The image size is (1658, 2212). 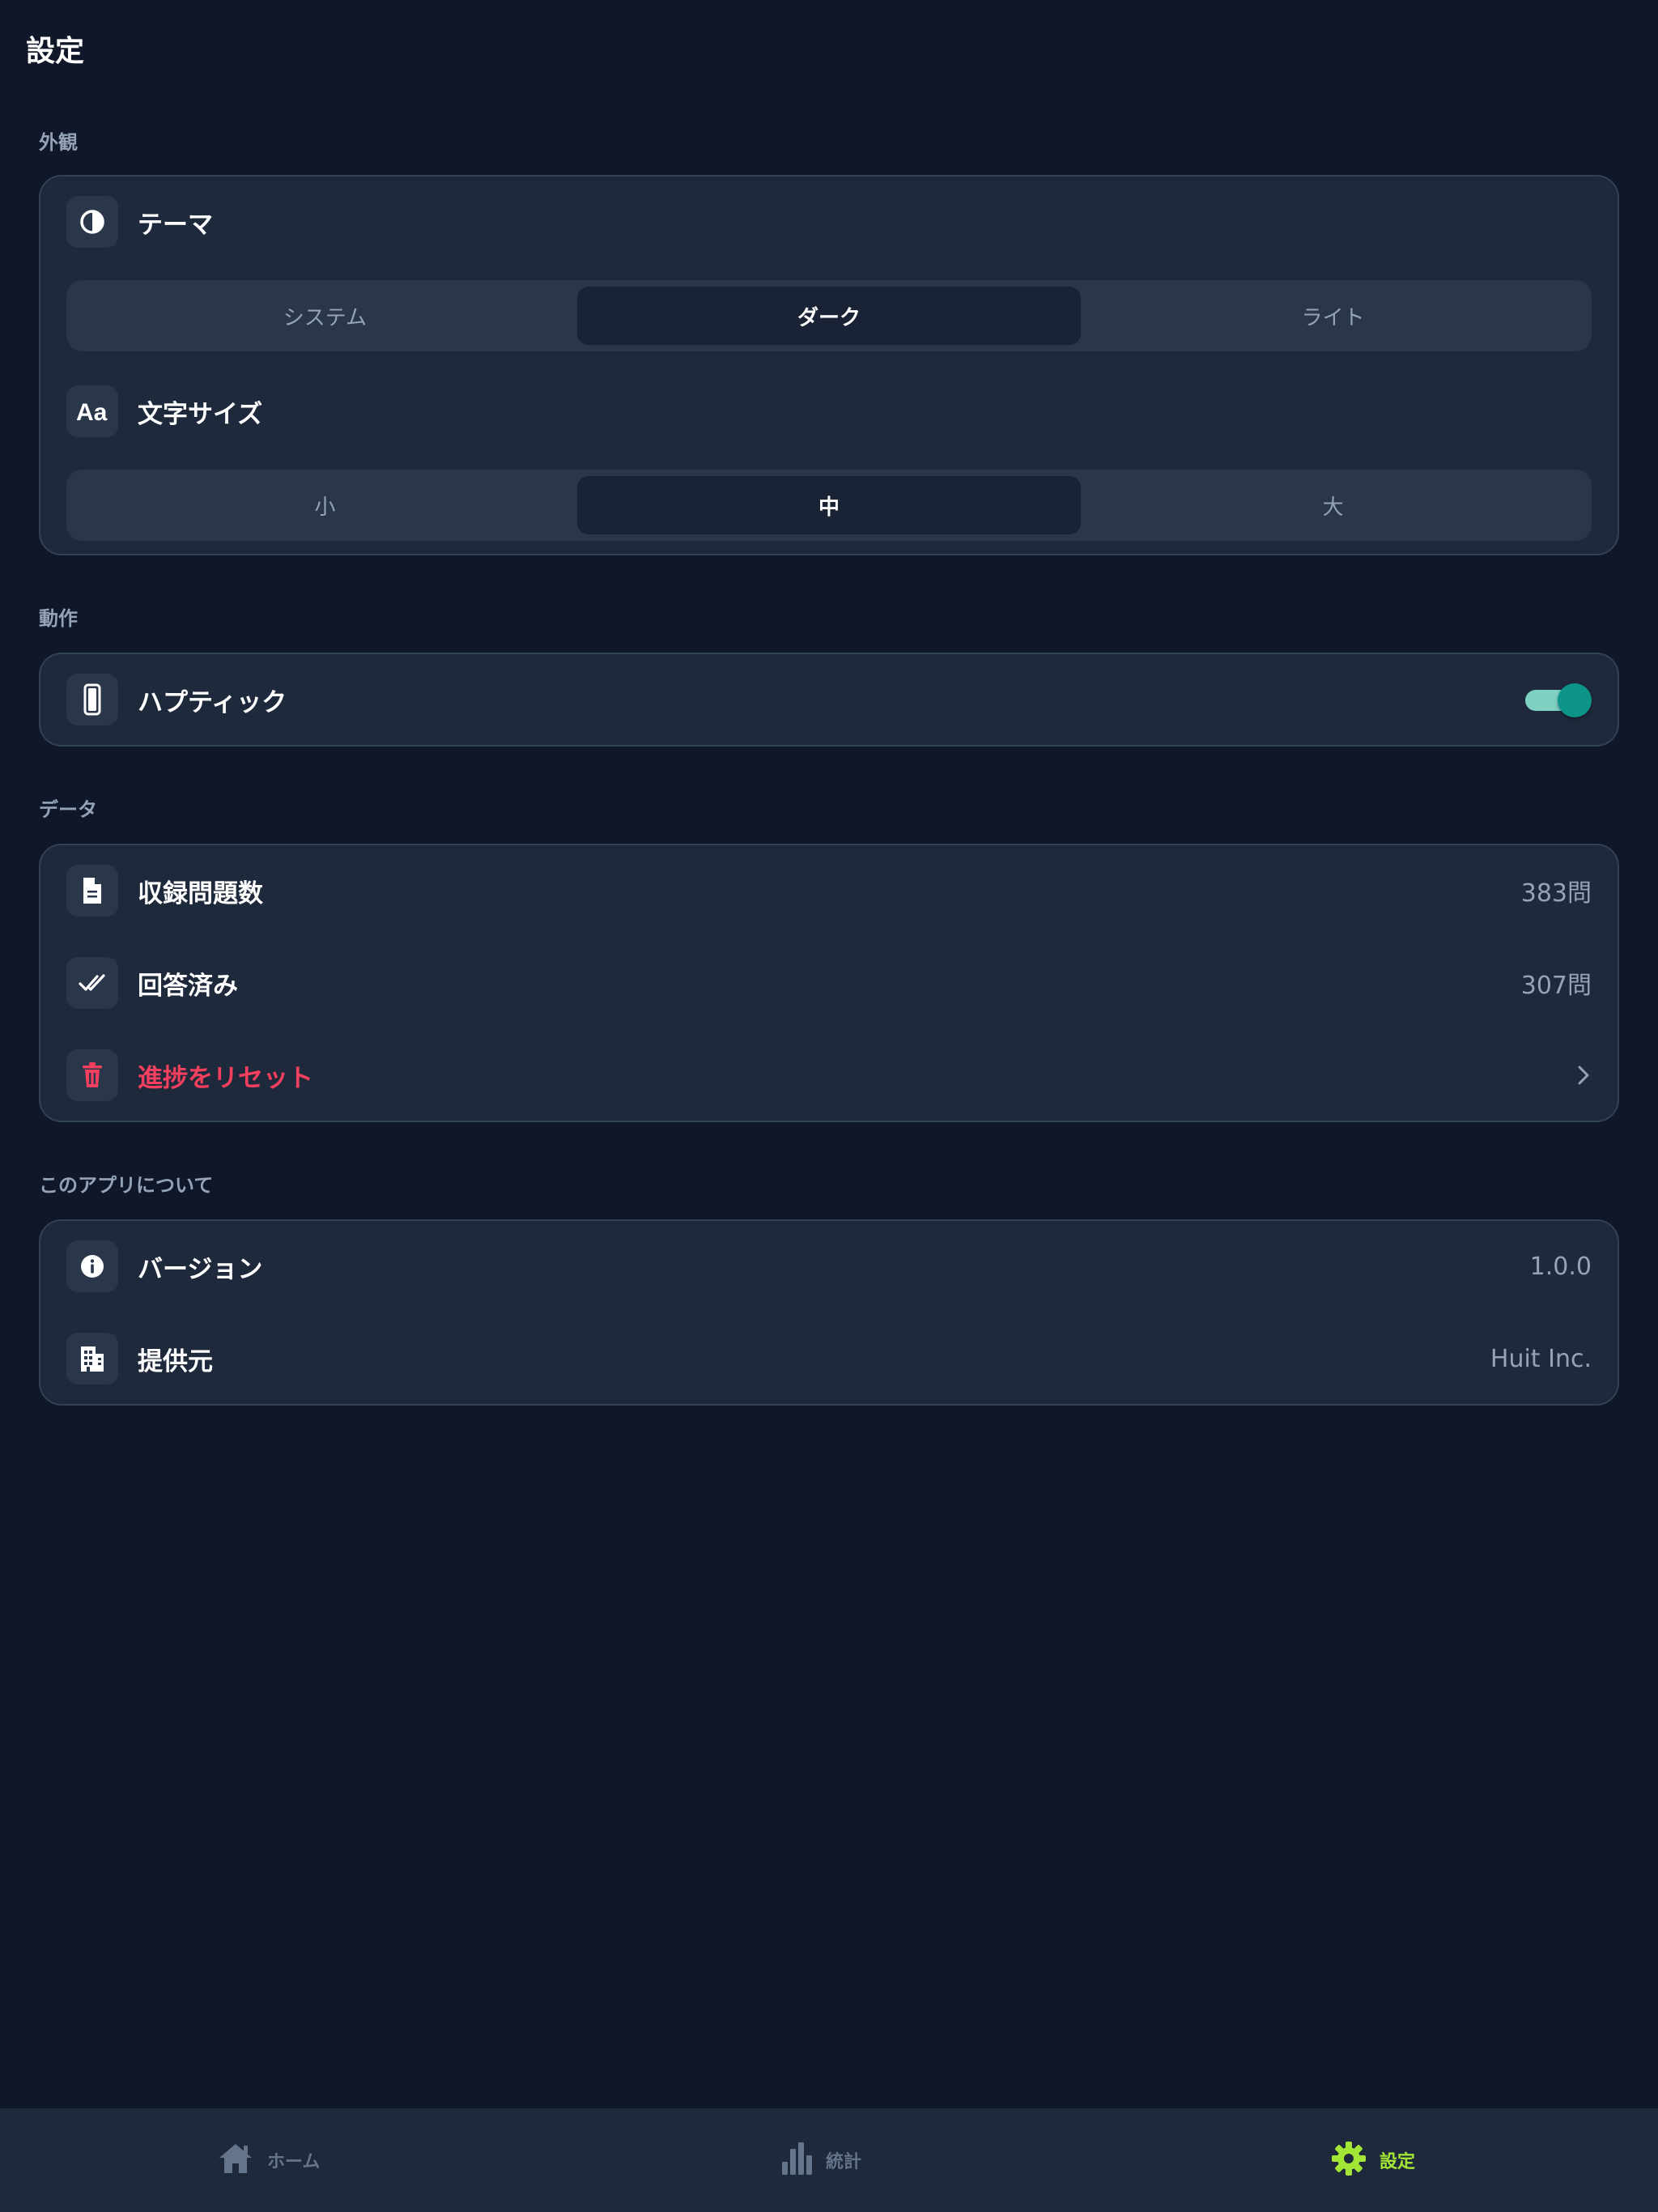 I want to click on haptic-toggle, so click(x=1558, y=699).